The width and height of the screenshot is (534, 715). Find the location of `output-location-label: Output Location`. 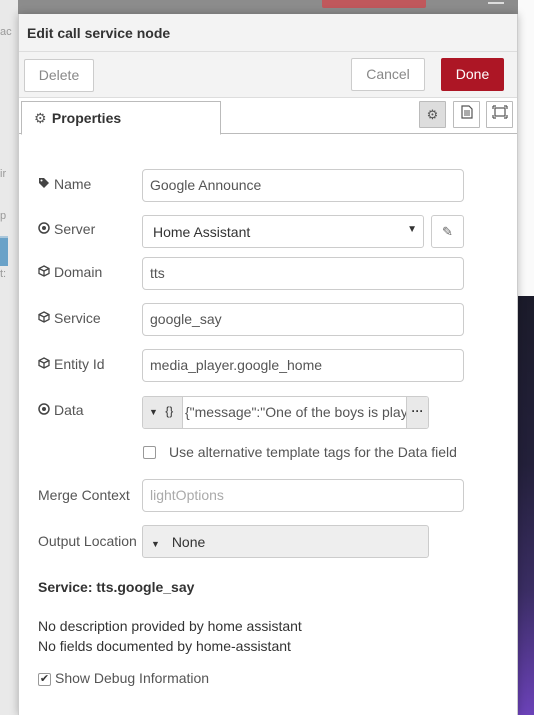

output-location-label: Output Location is located at coordinates (87, 541).